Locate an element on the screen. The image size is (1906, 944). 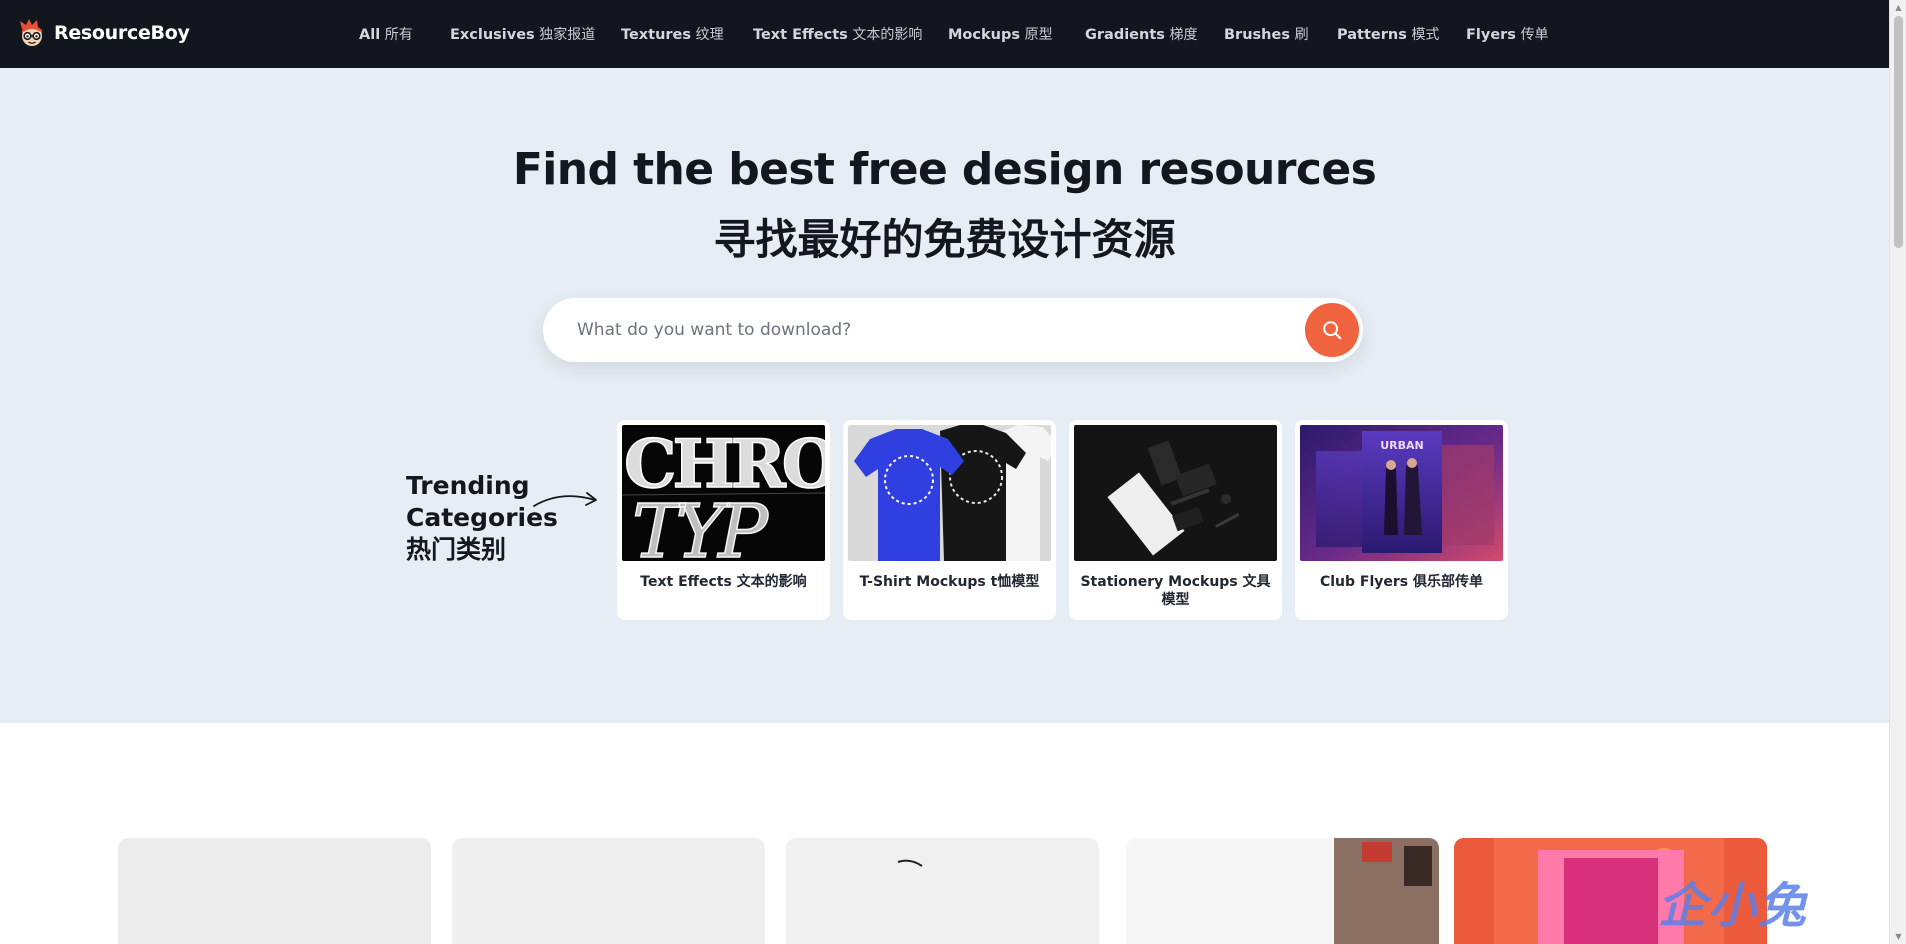
nav-item-textures: Textures 纹理 is located at coordinates (672, 34).